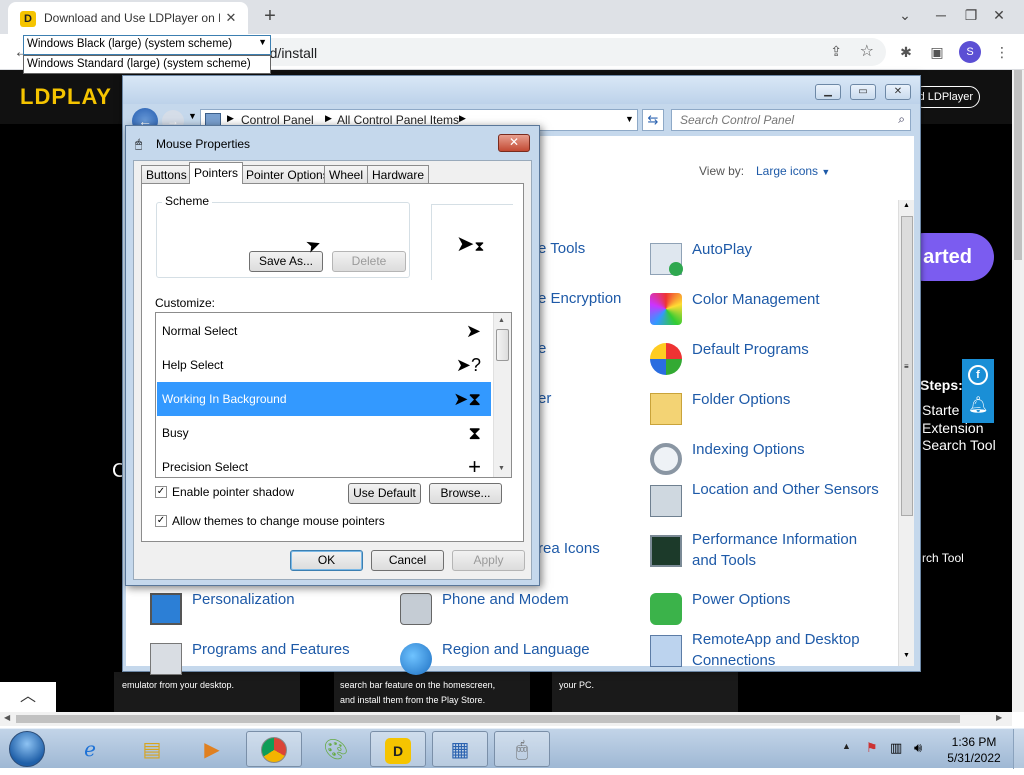  I want to click on bookmark-star-icon: ☆, so click(867, 51).